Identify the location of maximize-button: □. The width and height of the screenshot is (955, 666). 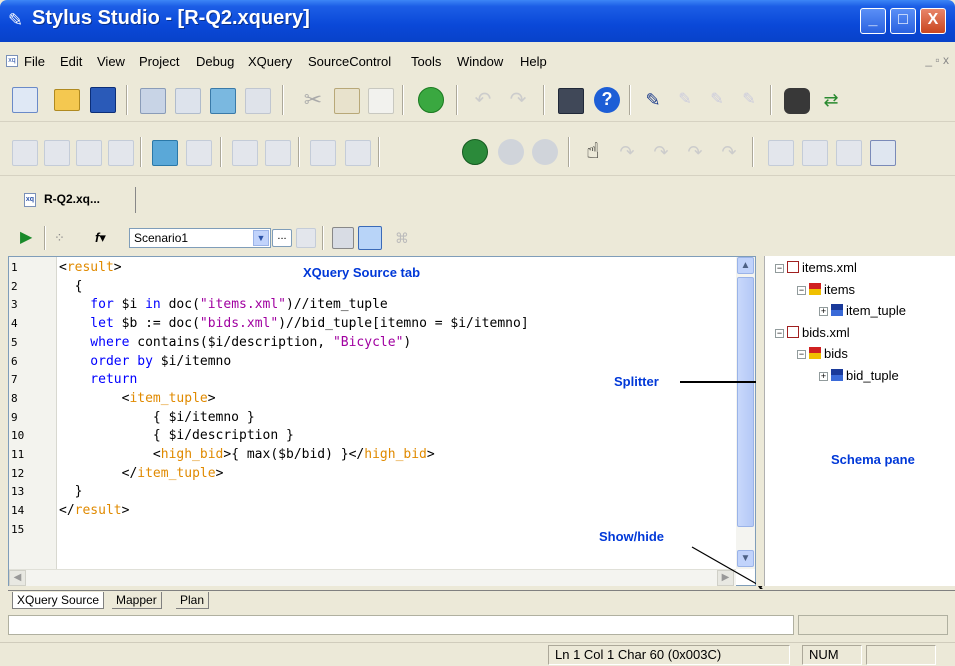
(903, 21).